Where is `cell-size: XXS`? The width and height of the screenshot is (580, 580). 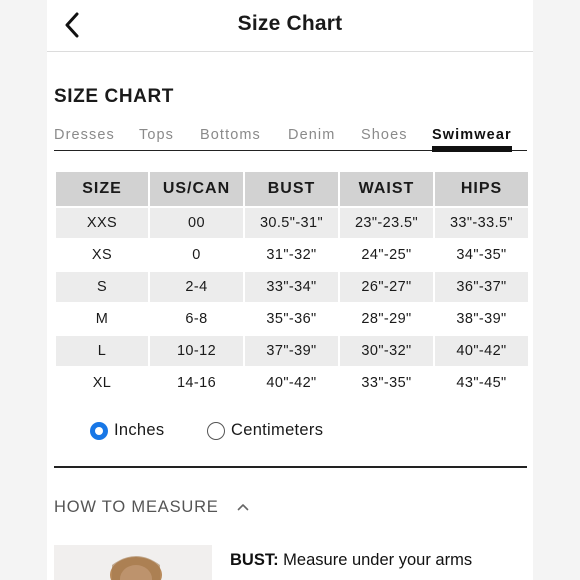 cell-size: XXS is located at coordinates (102, 223).